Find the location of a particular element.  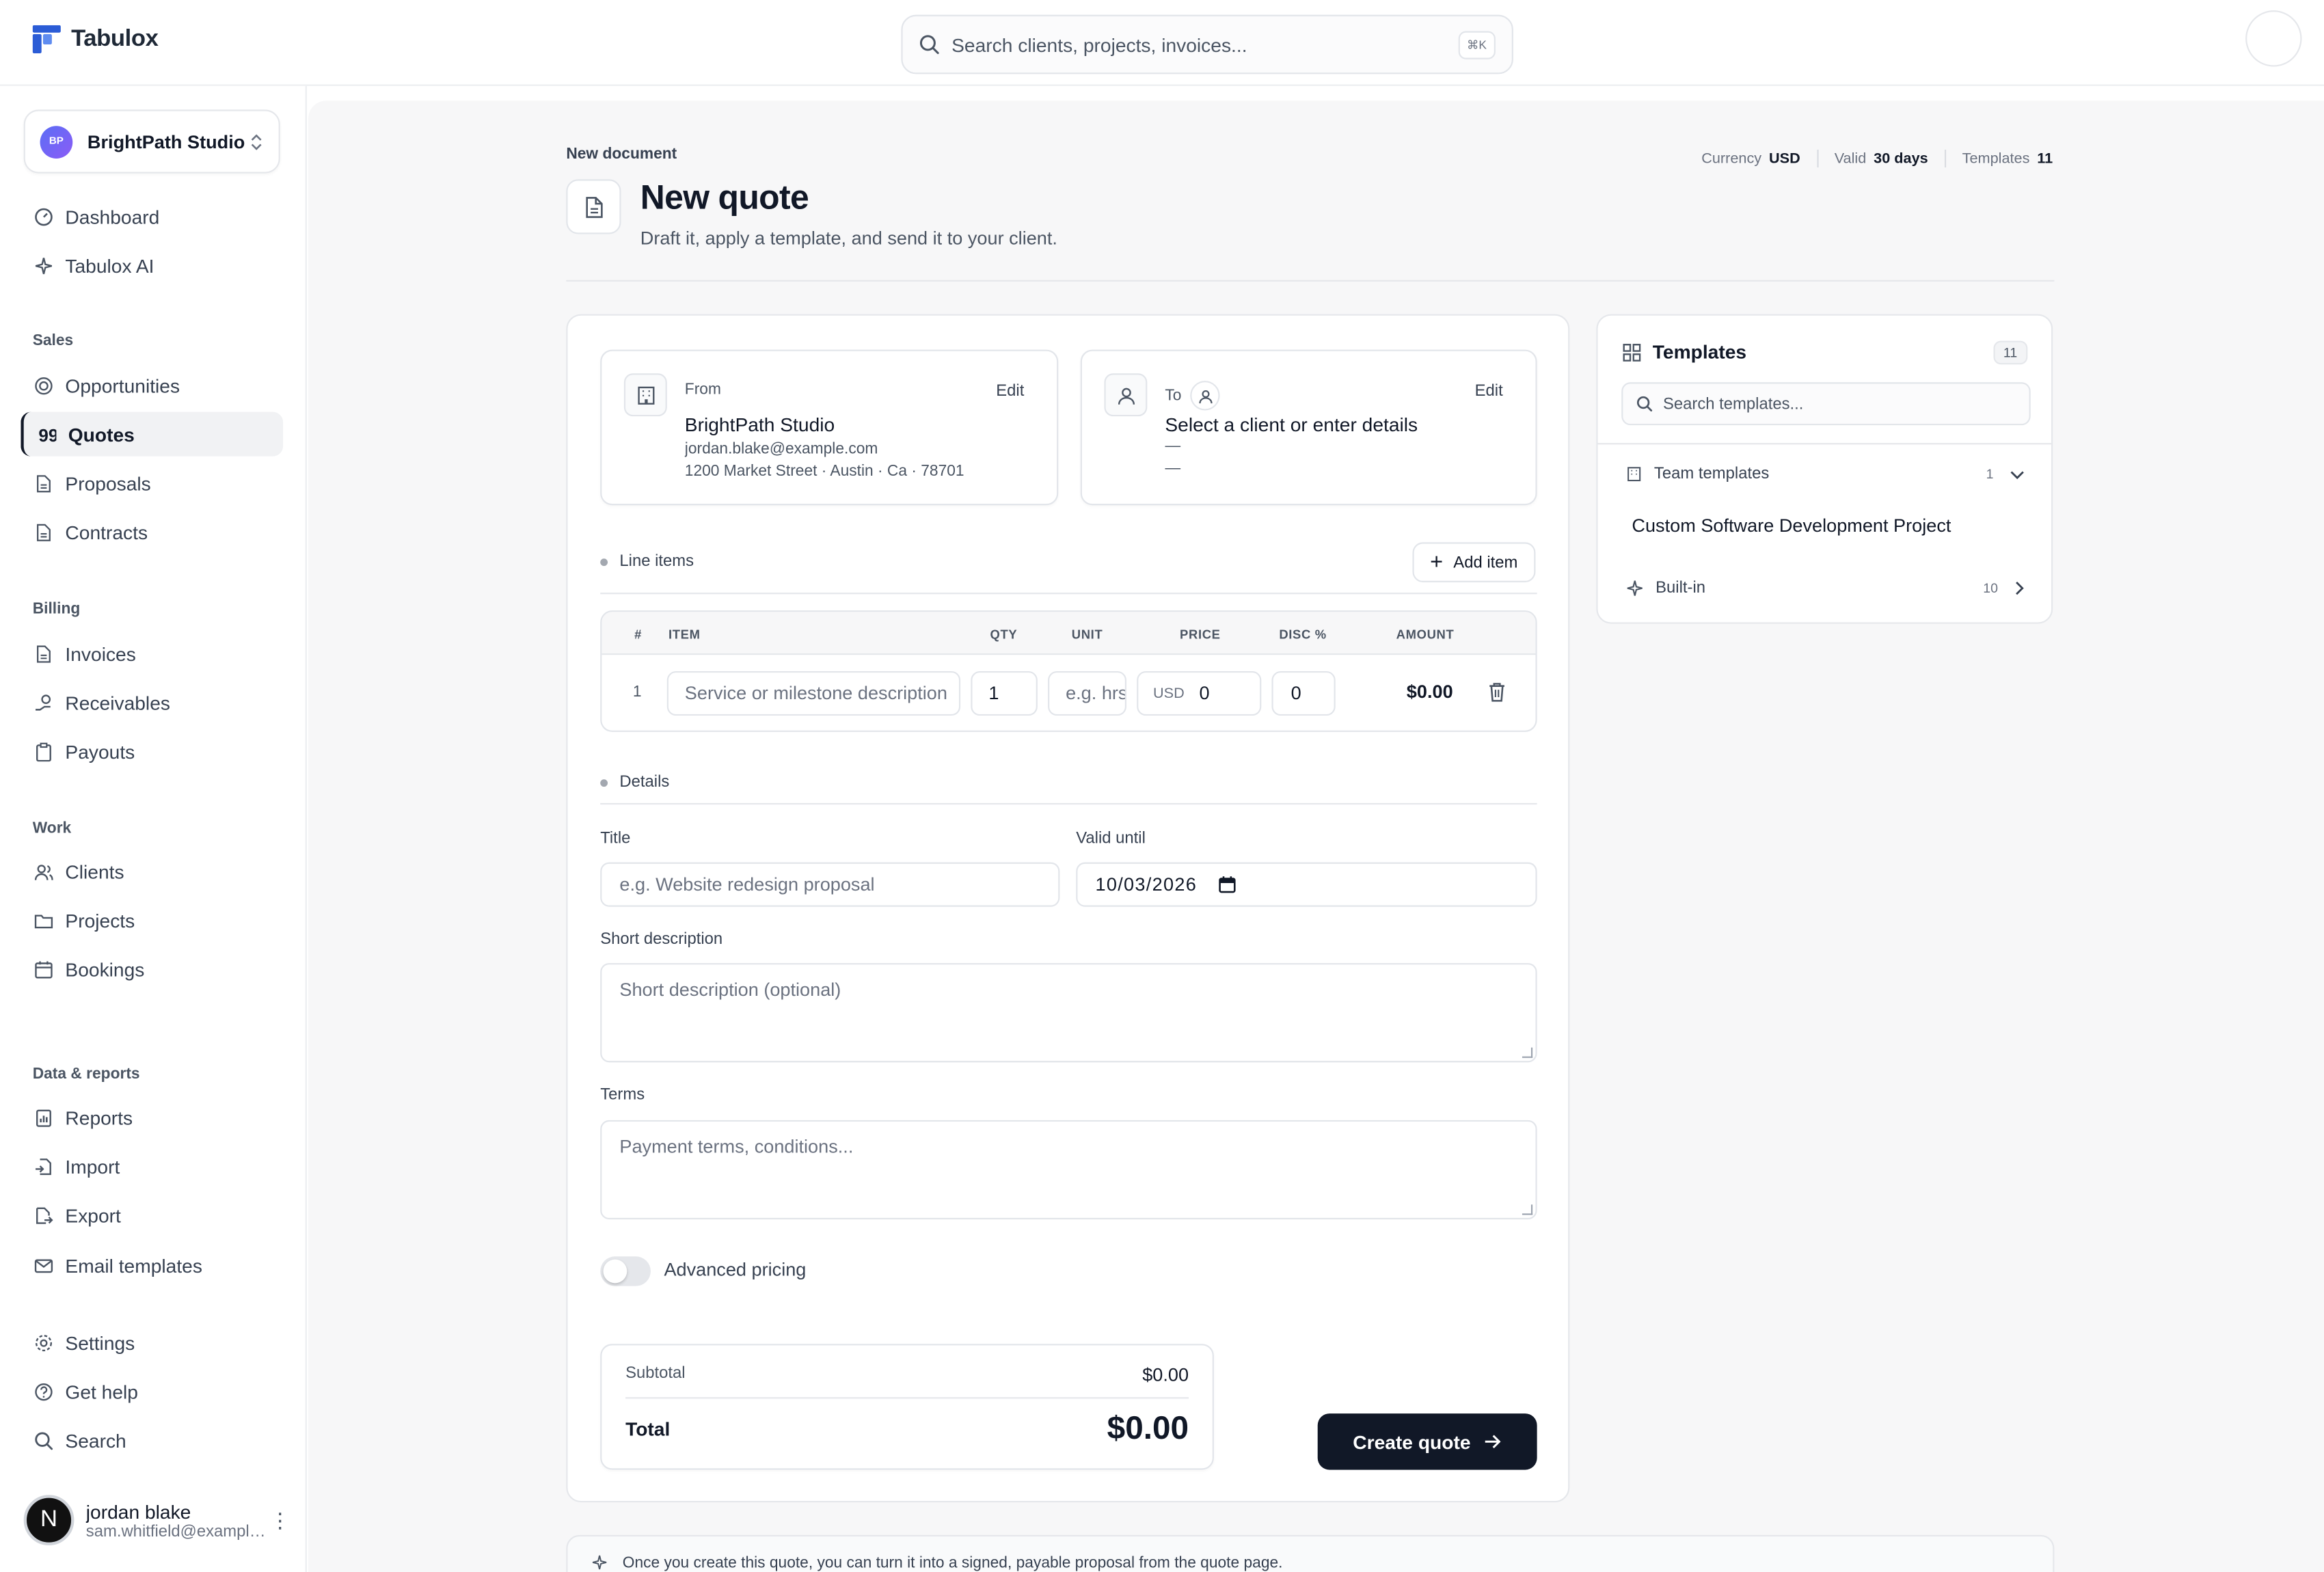

gear-icon is located at coordinates (43, 1342).